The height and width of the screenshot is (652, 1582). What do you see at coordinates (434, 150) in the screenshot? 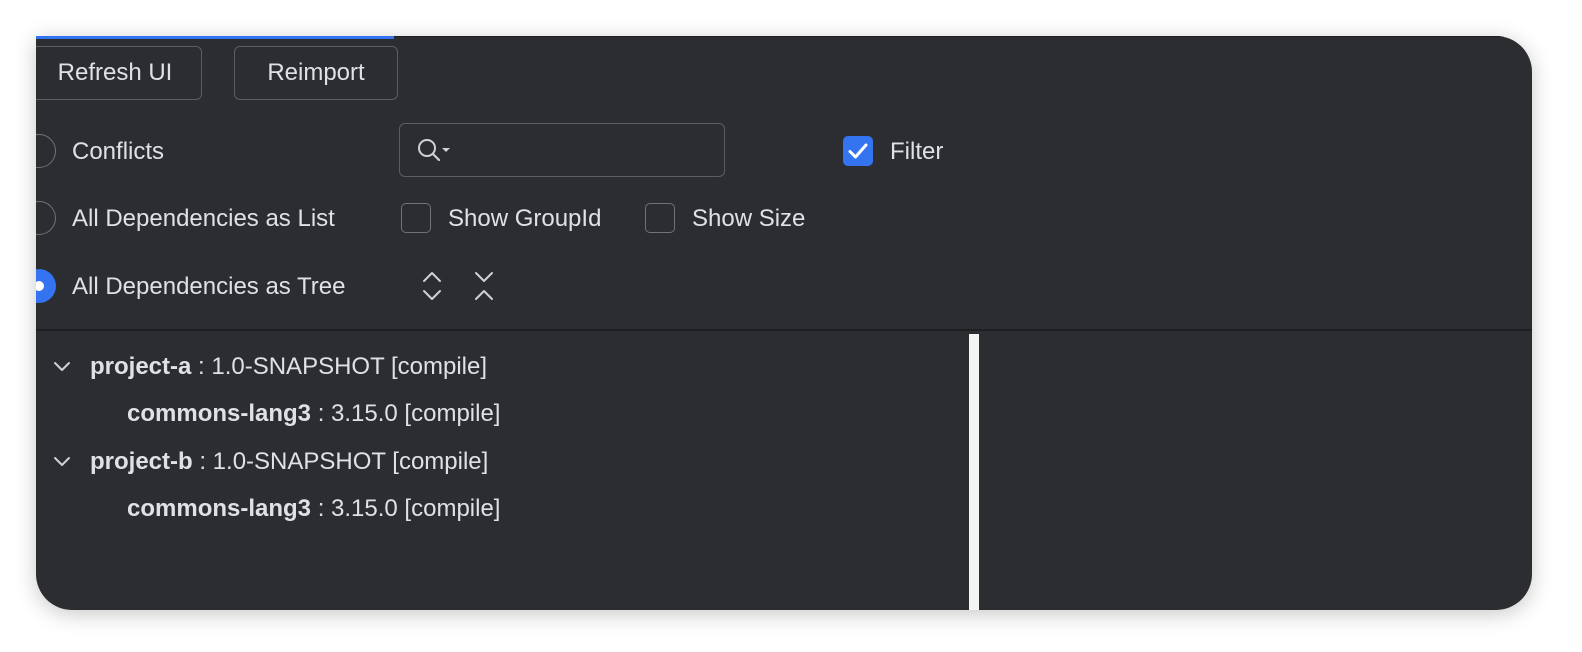
I see `search-icon` at bounding box center [434, 150].